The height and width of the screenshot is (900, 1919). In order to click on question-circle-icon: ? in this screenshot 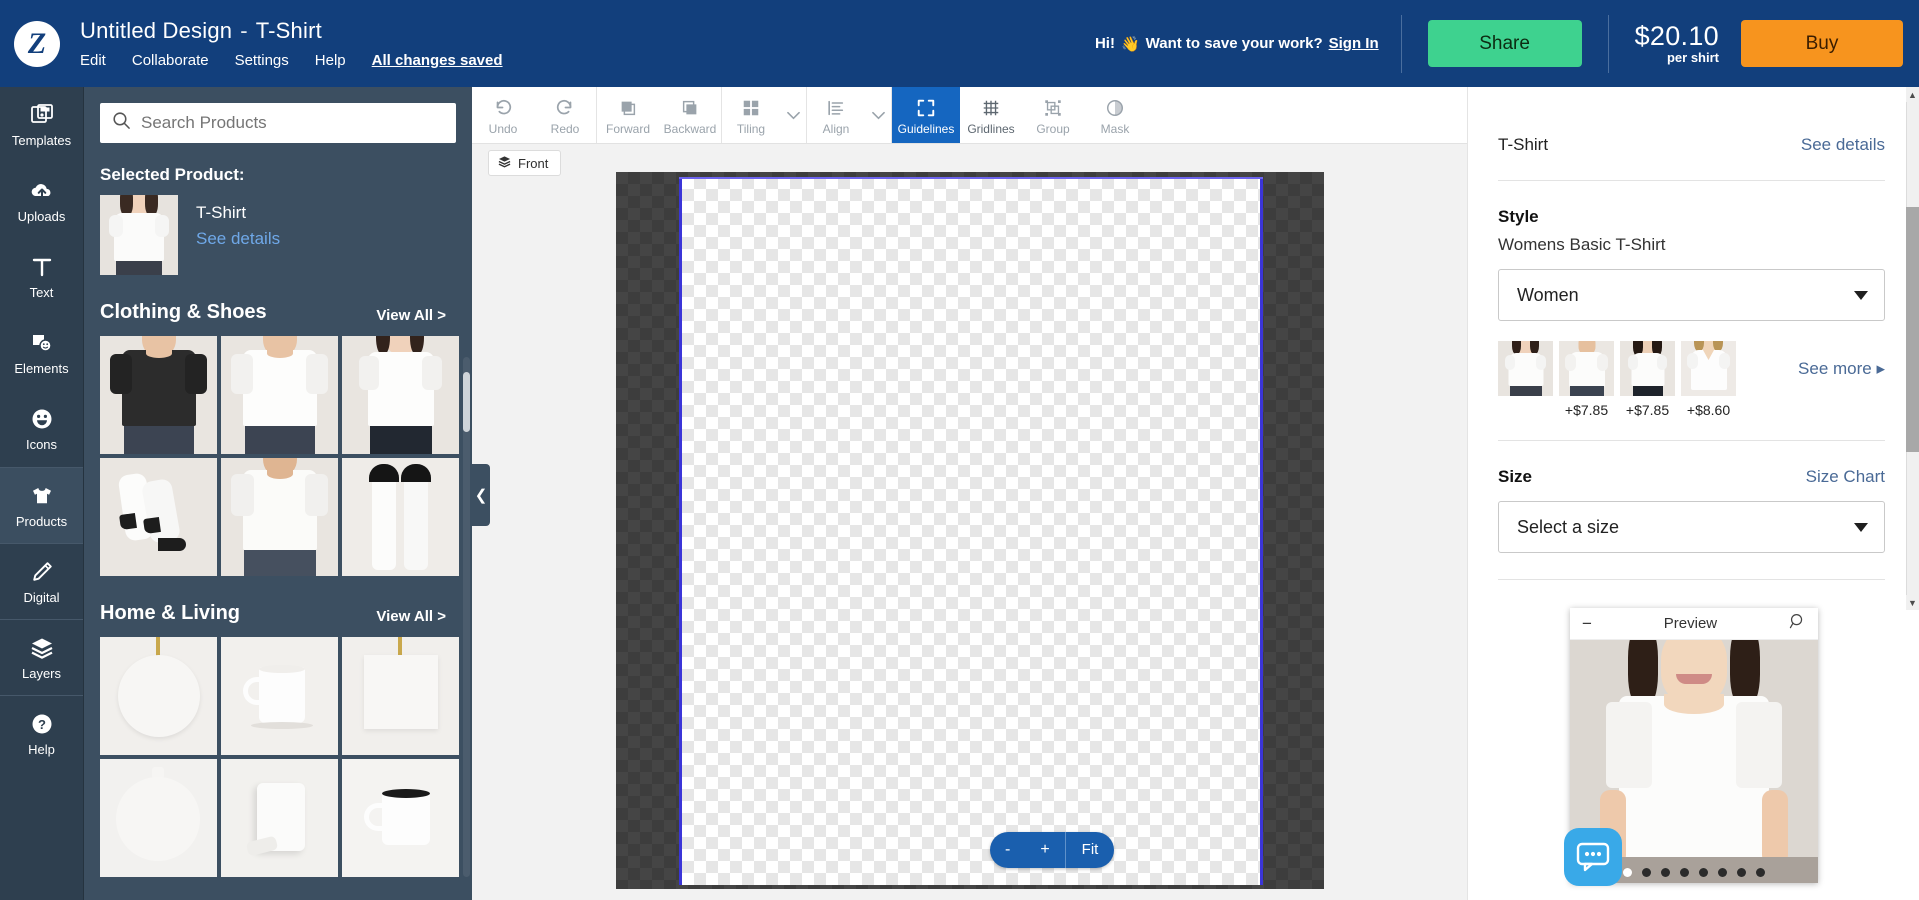, I will do `click(42, 724)`.